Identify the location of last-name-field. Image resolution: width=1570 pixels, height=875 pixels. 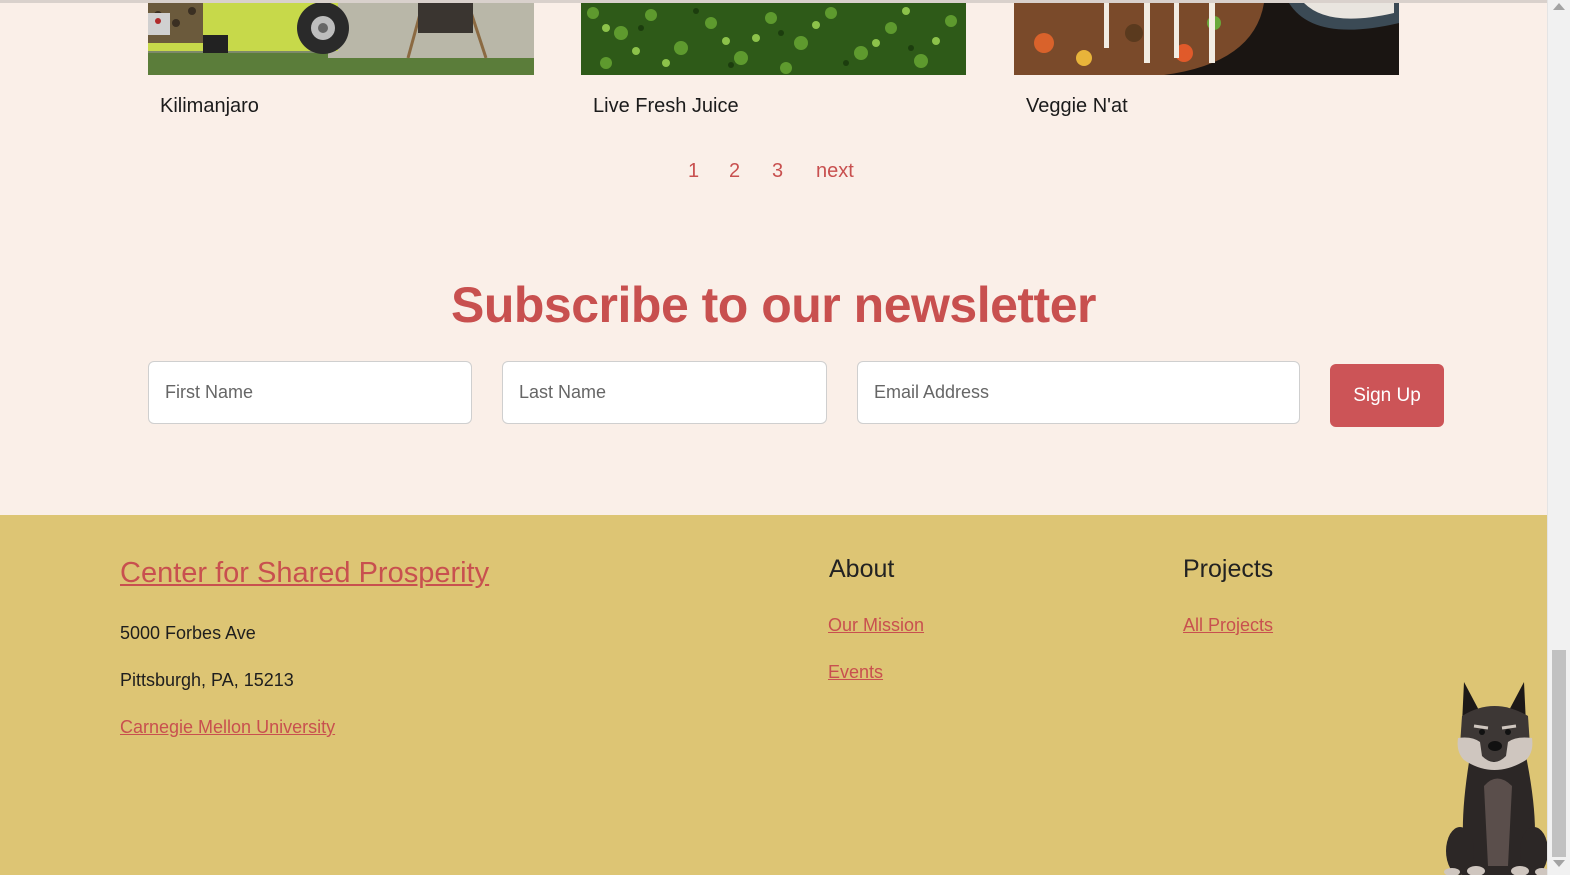
(664, 392).